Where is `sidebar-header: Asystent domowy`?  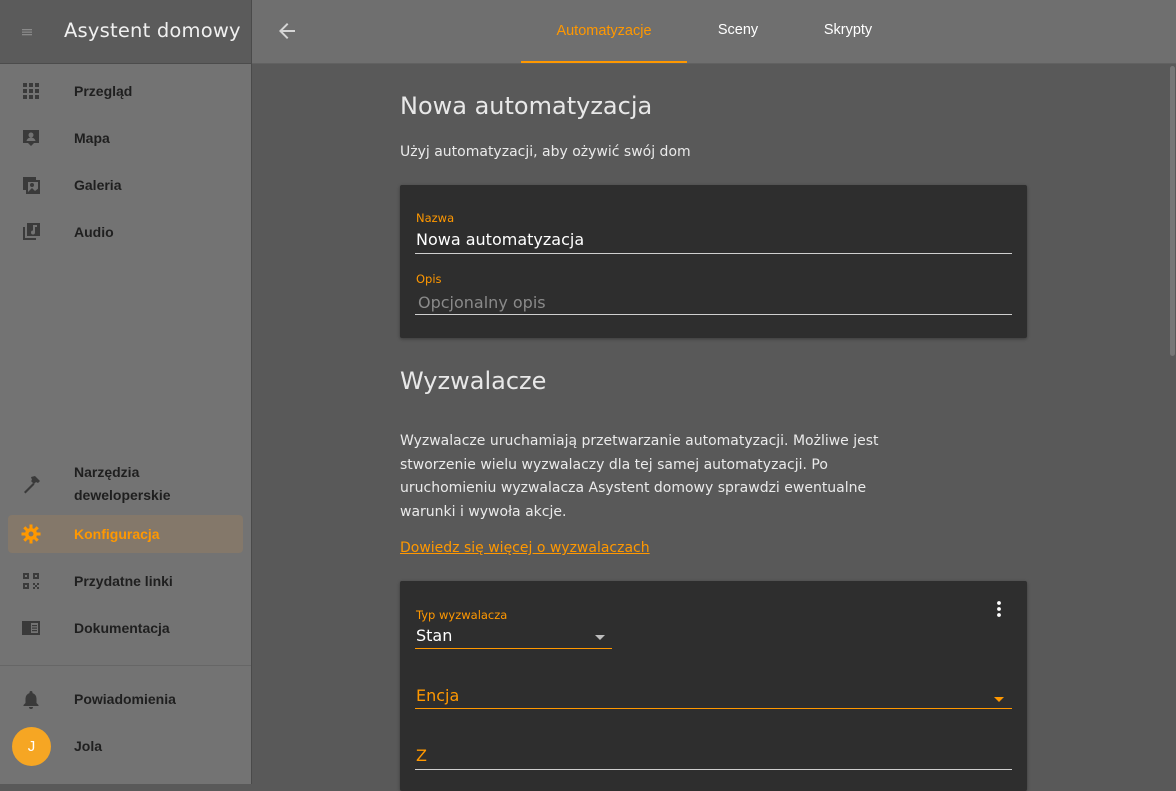
sidebar-header: Asystent domowy is located at coordinates (125, 32).